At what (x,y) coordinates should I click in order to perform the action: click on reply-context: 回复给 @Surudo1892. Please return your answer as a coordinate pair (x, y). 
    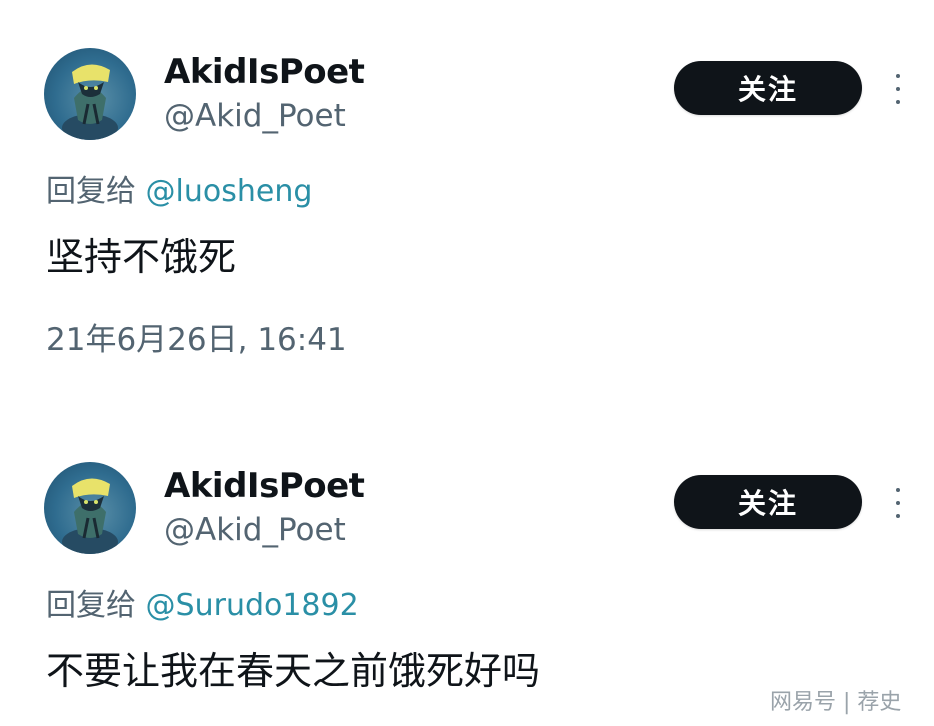
    Looking at the image, I should click on (202, 602).